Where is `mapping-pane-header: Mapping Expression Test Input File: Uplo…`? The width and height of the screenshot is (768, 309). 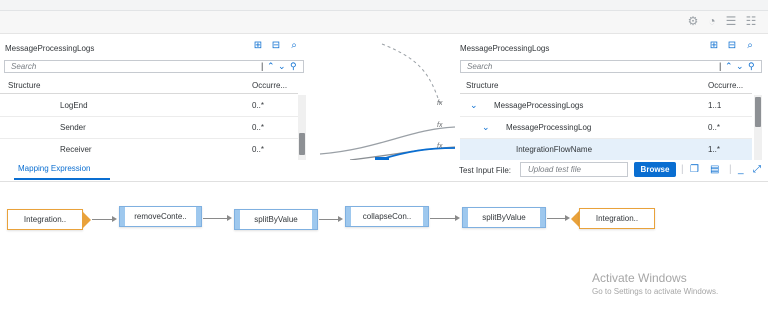 mapping-pane-header: Mapping Expression Test Input File: Uplo… is located at coordinates (384, 171).